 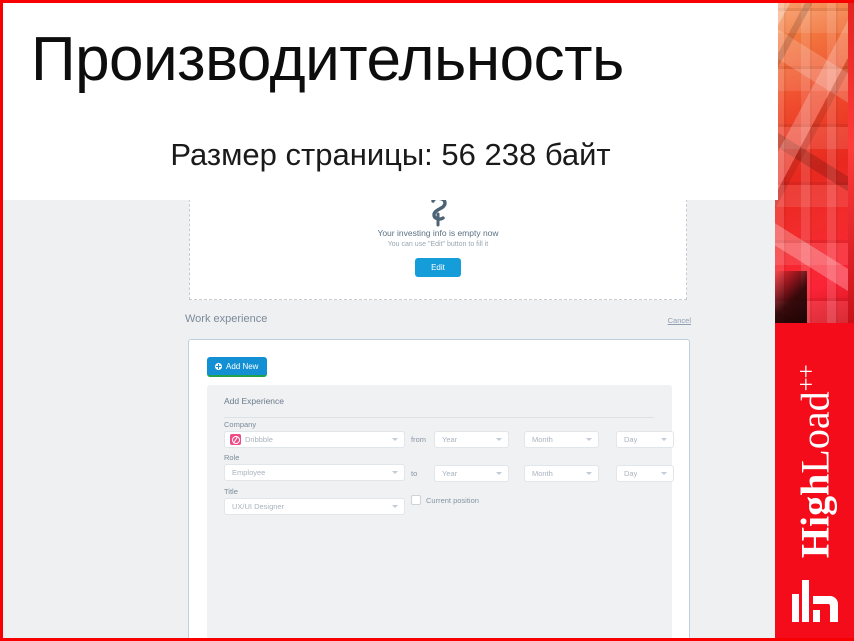 I want to click on to-label: to, so click(x=414, y=473).